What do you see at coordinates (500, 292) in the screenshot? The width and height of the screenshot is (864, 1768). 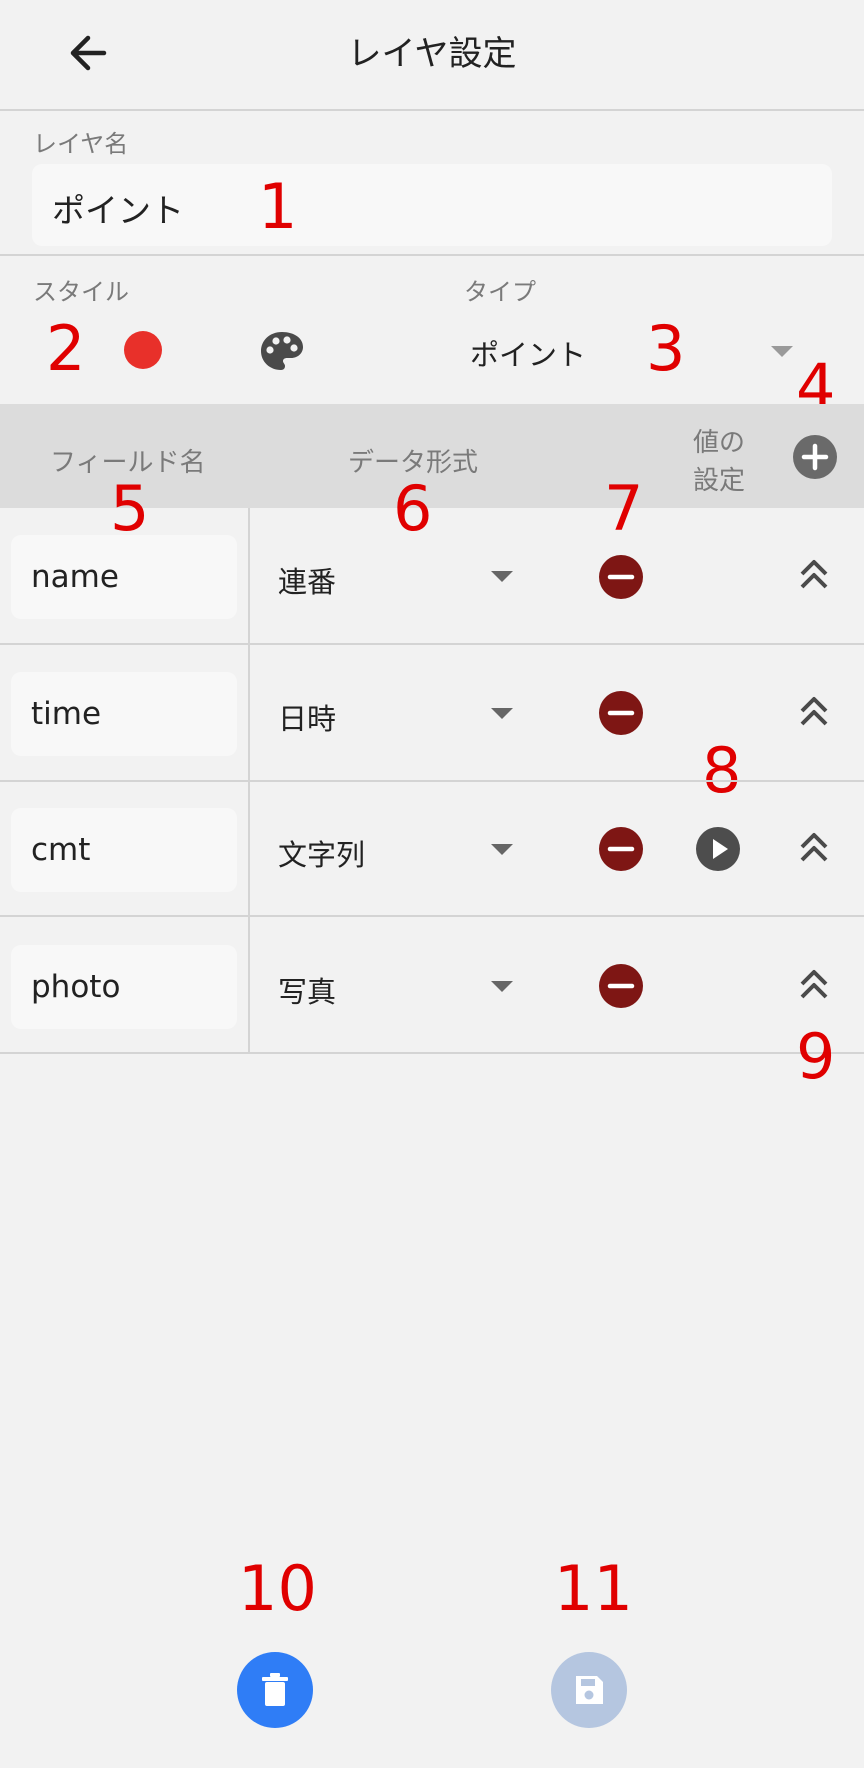 I see `type-label: タイプ` at bounding box center [500, 292].